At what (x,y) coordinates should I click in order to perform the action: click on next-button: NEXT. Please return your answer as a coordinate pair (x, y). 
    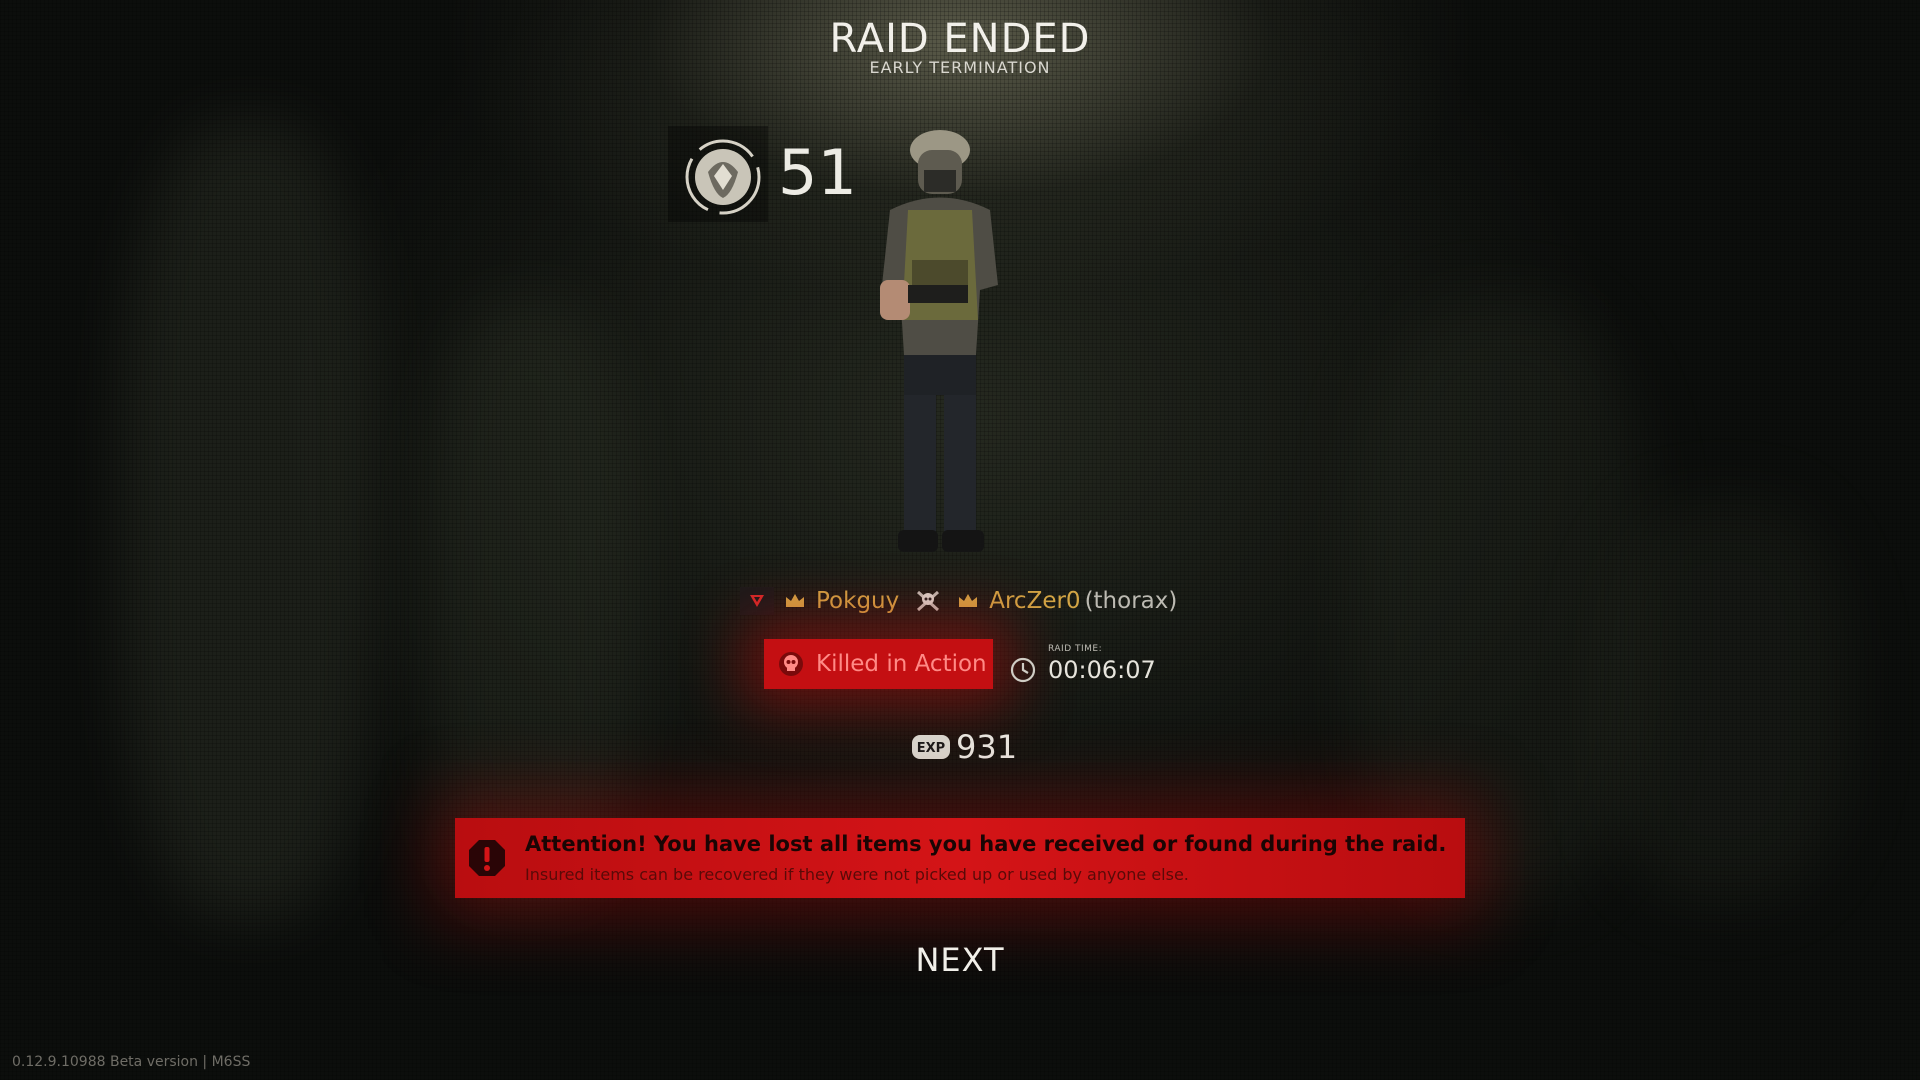
    Looking at the image, I should click on (960, 960).